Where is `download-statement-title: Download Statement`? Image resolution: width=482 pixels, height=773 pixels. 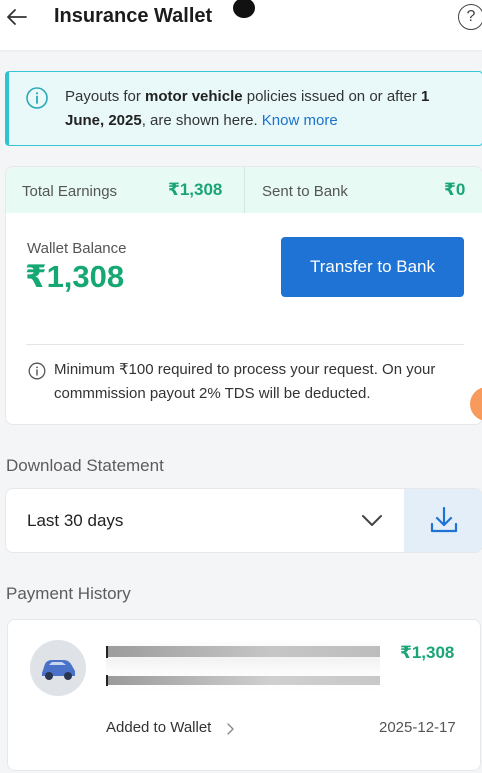
download-statement-title: Download Statement is located at coordinates (85, 465).